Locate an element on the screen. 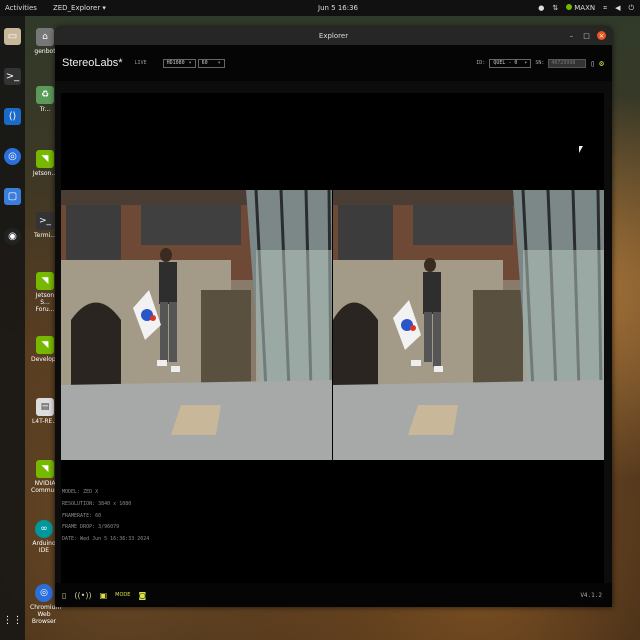  clock: Jun 5 16:36 is located at coordinates (338, 8).